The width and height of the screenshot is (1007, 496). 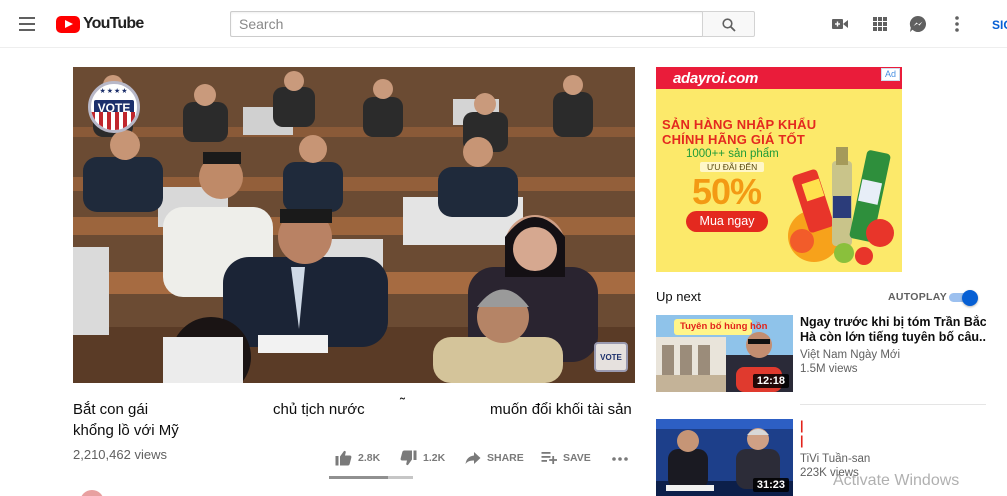 I want to click on ad-products-image, so click(x=841, y=206).